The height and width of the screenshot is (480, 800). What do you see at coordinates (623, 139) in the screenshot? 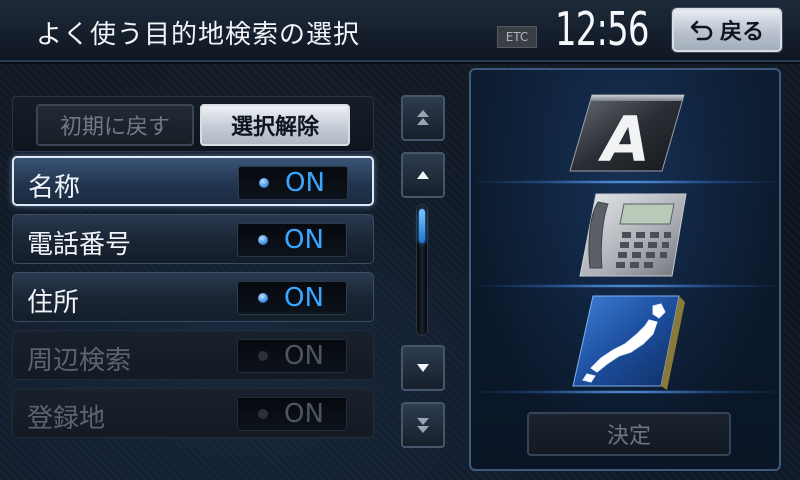
I see `svg-text: A` at bounding box center [623, 139].